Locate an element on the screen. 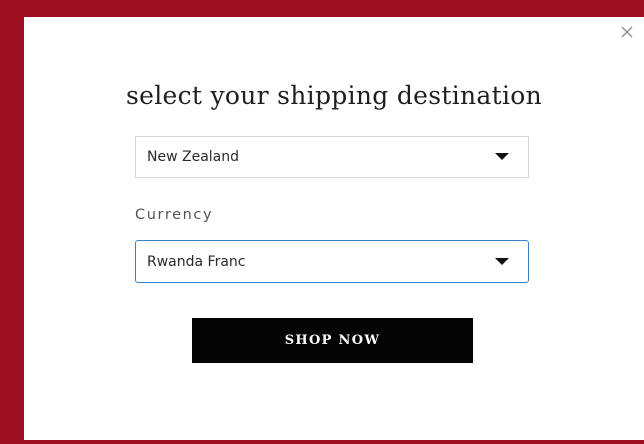  close-button is located at coordinates (627, 32).